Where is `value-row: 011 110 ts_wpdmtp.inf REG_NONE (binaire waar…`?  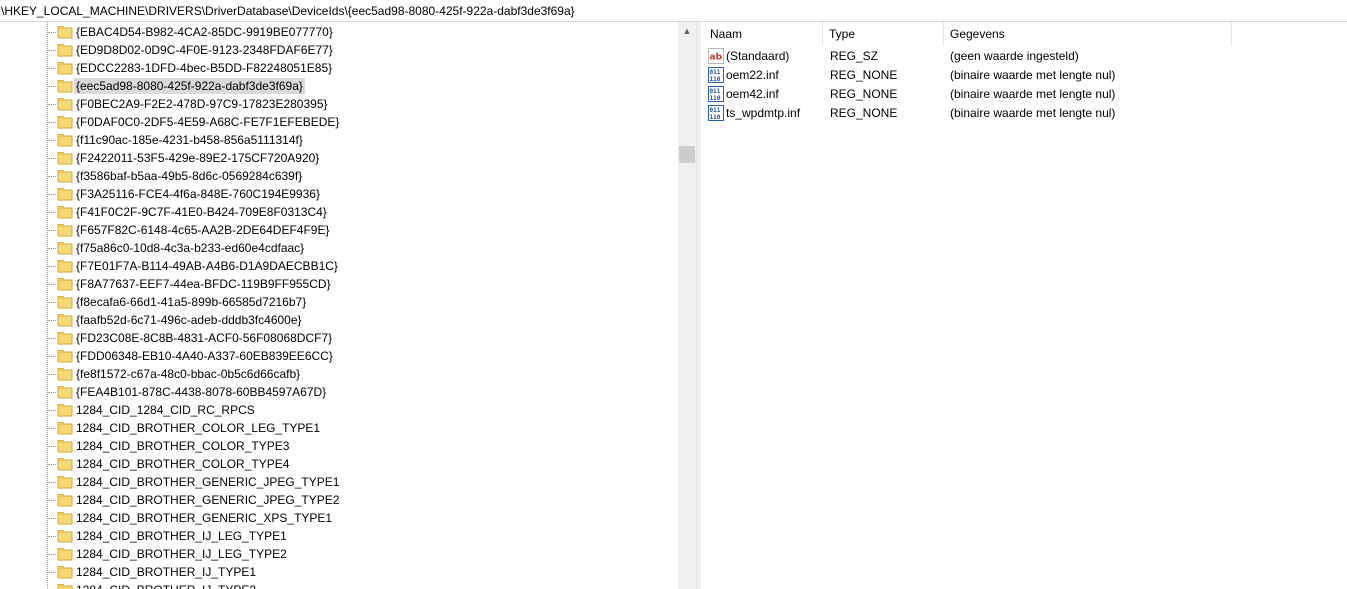
value-row: 011 110 ts_wpdmtp.inf REG_NONE (binaire waar… is located at coordinates (1024, 113).